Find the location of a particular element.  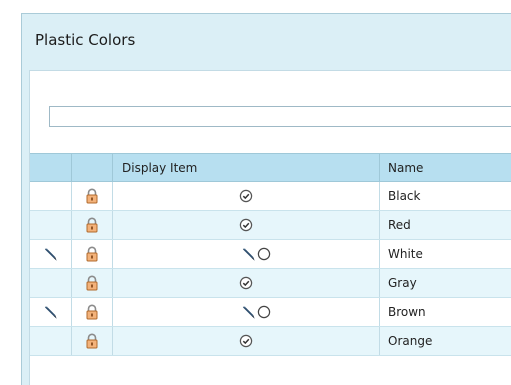

table-row: Brown is located at coordinates (270, 312).